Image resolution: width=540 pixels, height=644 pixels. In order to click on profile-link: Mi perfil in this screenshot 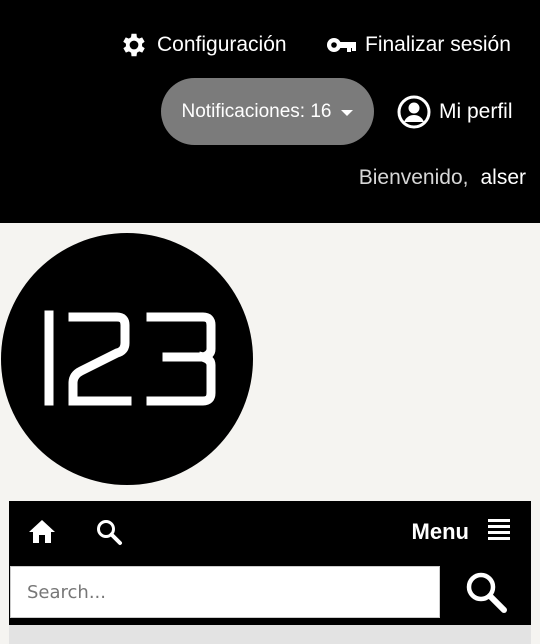, I will do `click(455, 112)`.